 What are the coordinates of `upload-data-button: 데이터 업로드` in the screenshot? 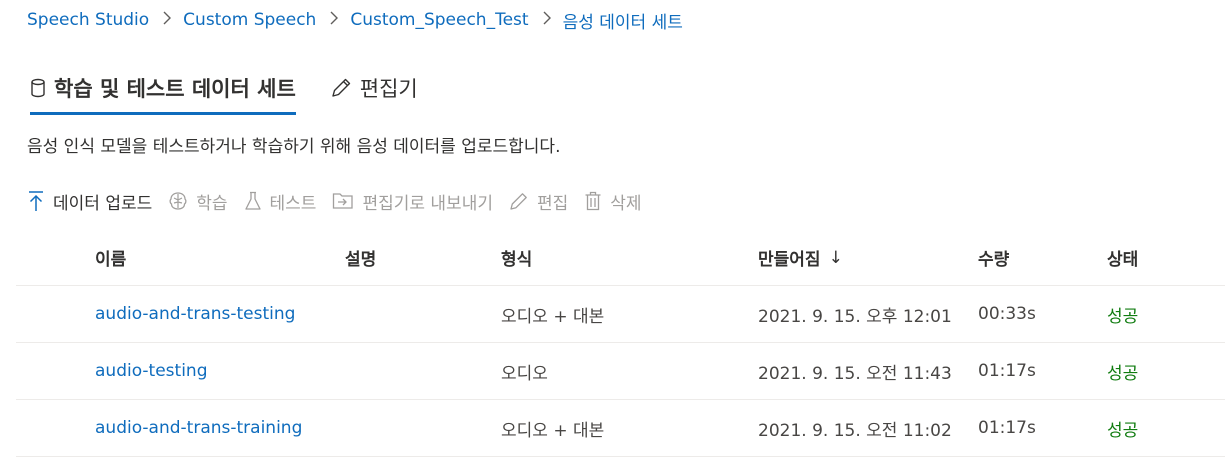 It's located at (89, 201).